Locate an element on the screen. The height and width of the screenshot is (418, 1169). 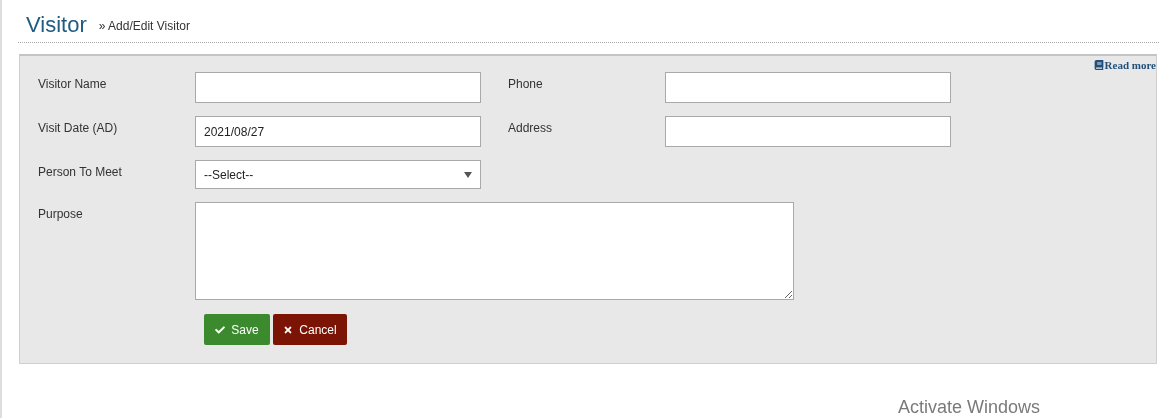
input-field: 2021/08/27 is located at coordinates (338, 131).